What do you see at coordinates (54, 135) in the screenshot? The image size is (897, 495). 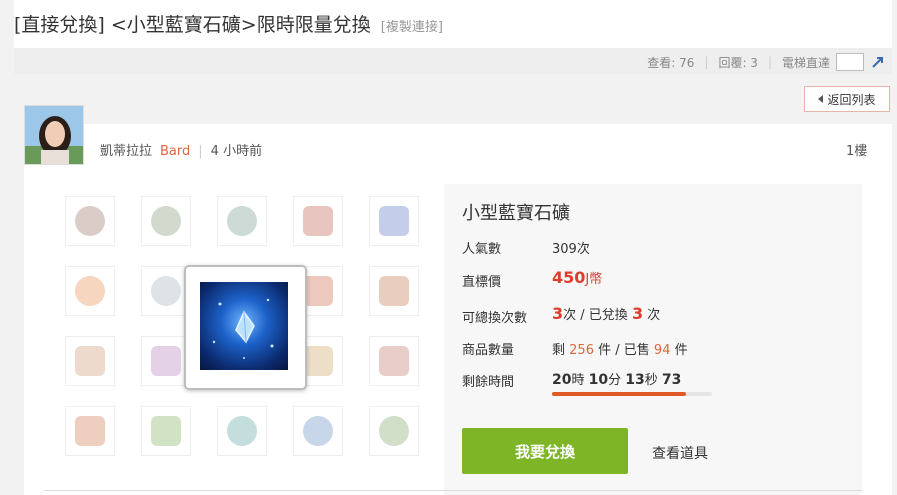 I see `avatar` at bounding box center [54, 135].